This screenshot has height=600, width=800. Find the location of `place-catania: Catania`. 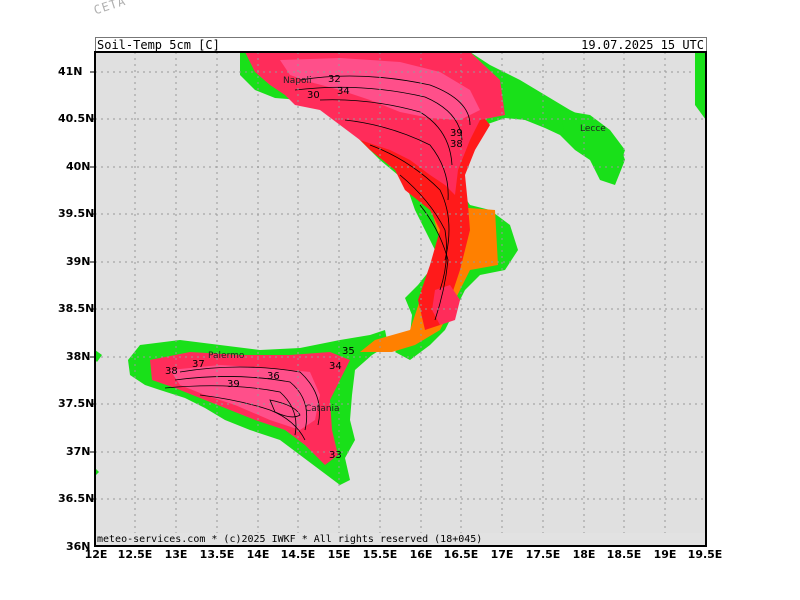

place-catania: Catania is located at coordinates (322, 409).